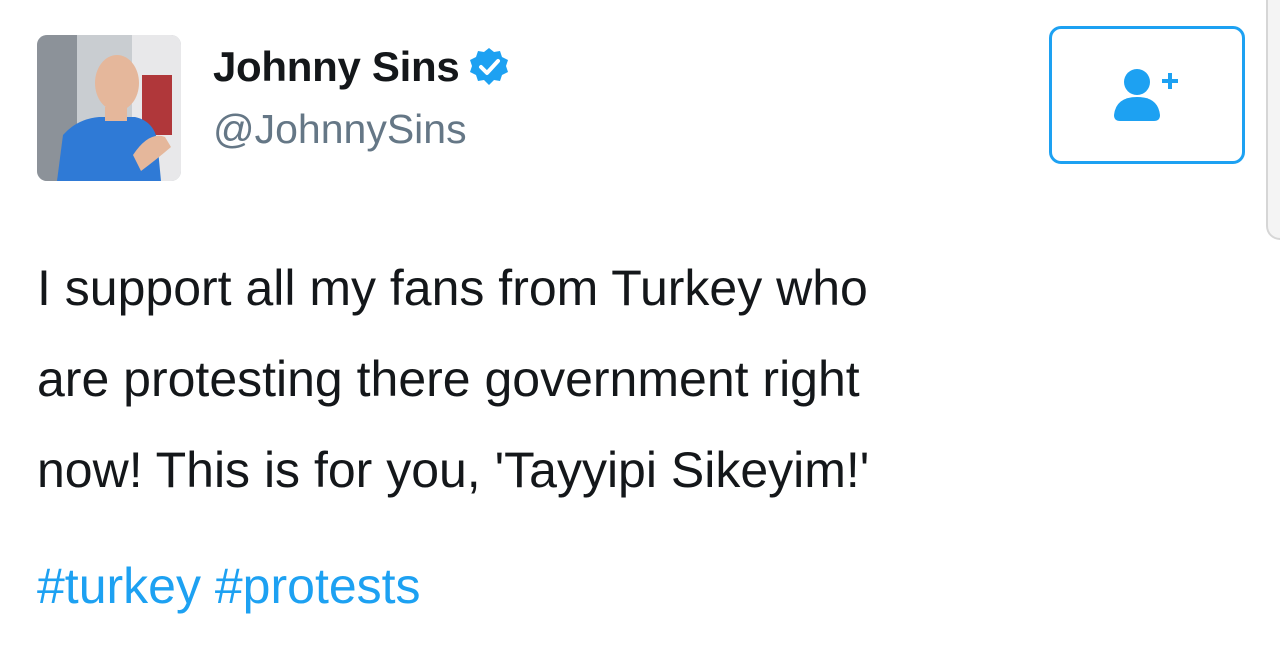  Describe the element at coordinates (452, 288) in the screenshot. I see `tweet-text-line: I support all my fans from Turkey who` at that location.